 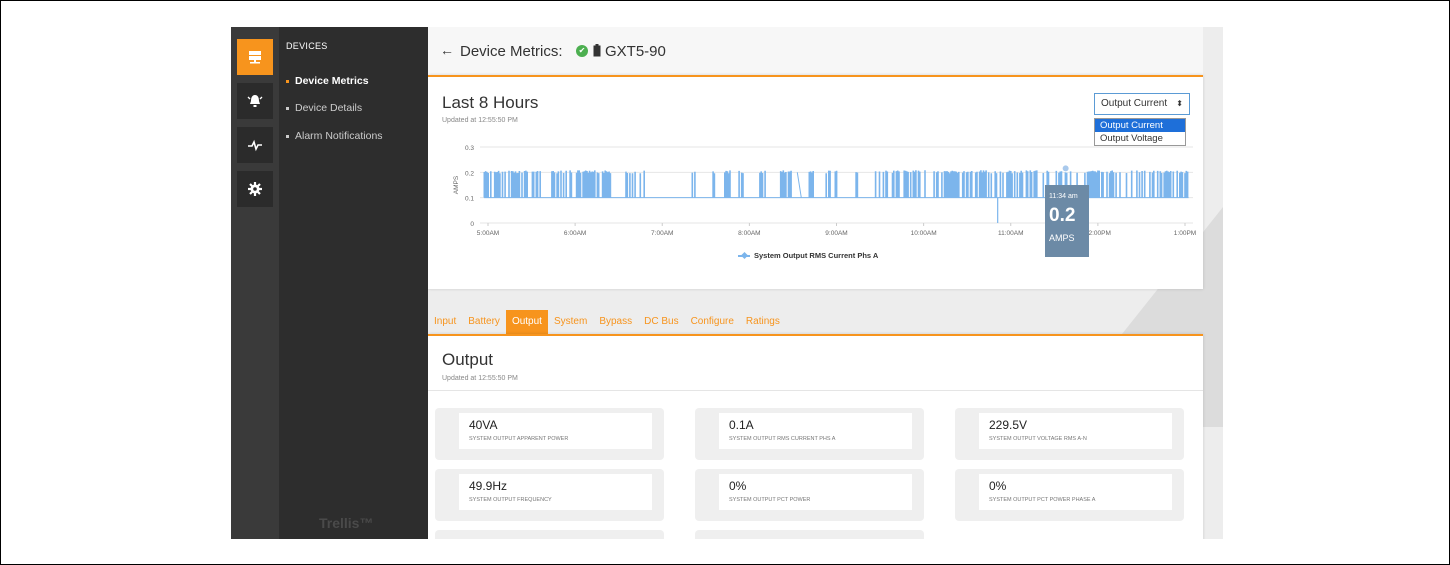 I want to click on metric-inner: 49.9Hz SYSTEM OUTPUT FREQUENCY, so click(x=555, y=492).